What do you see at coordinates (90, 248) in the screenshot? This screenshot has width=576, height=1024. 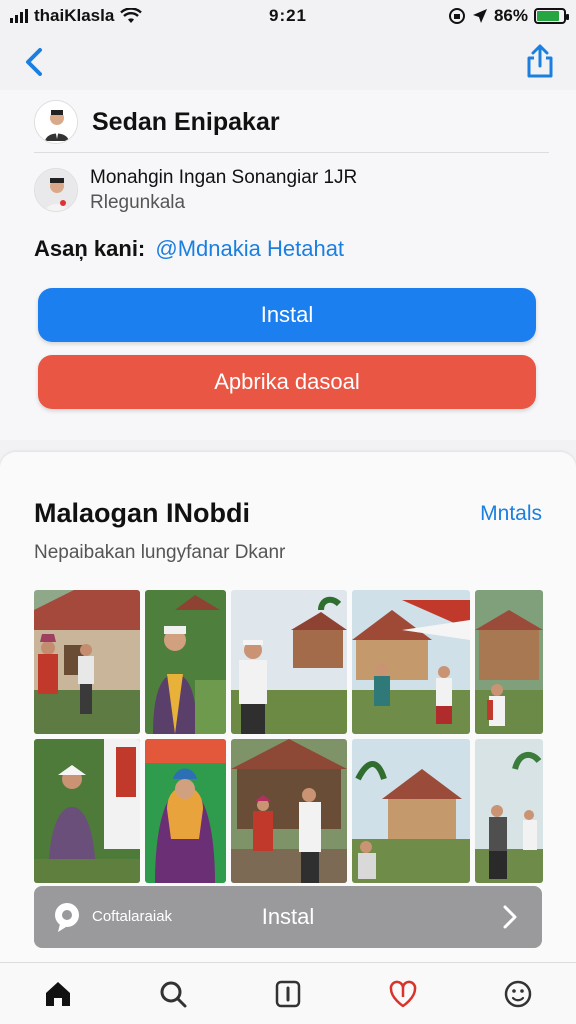 I see `developer-prefix: Asaņ kani:` at bounding box center [90, 248].